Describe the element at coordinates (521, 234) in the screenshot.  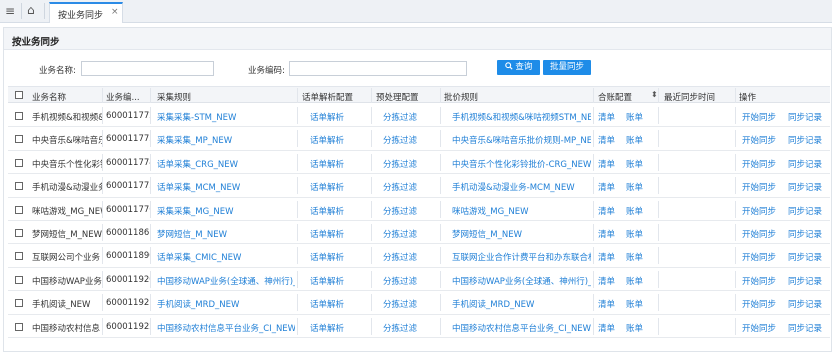
I see `cell-rating-rule: 梦网短信_M_NEW` at that location.